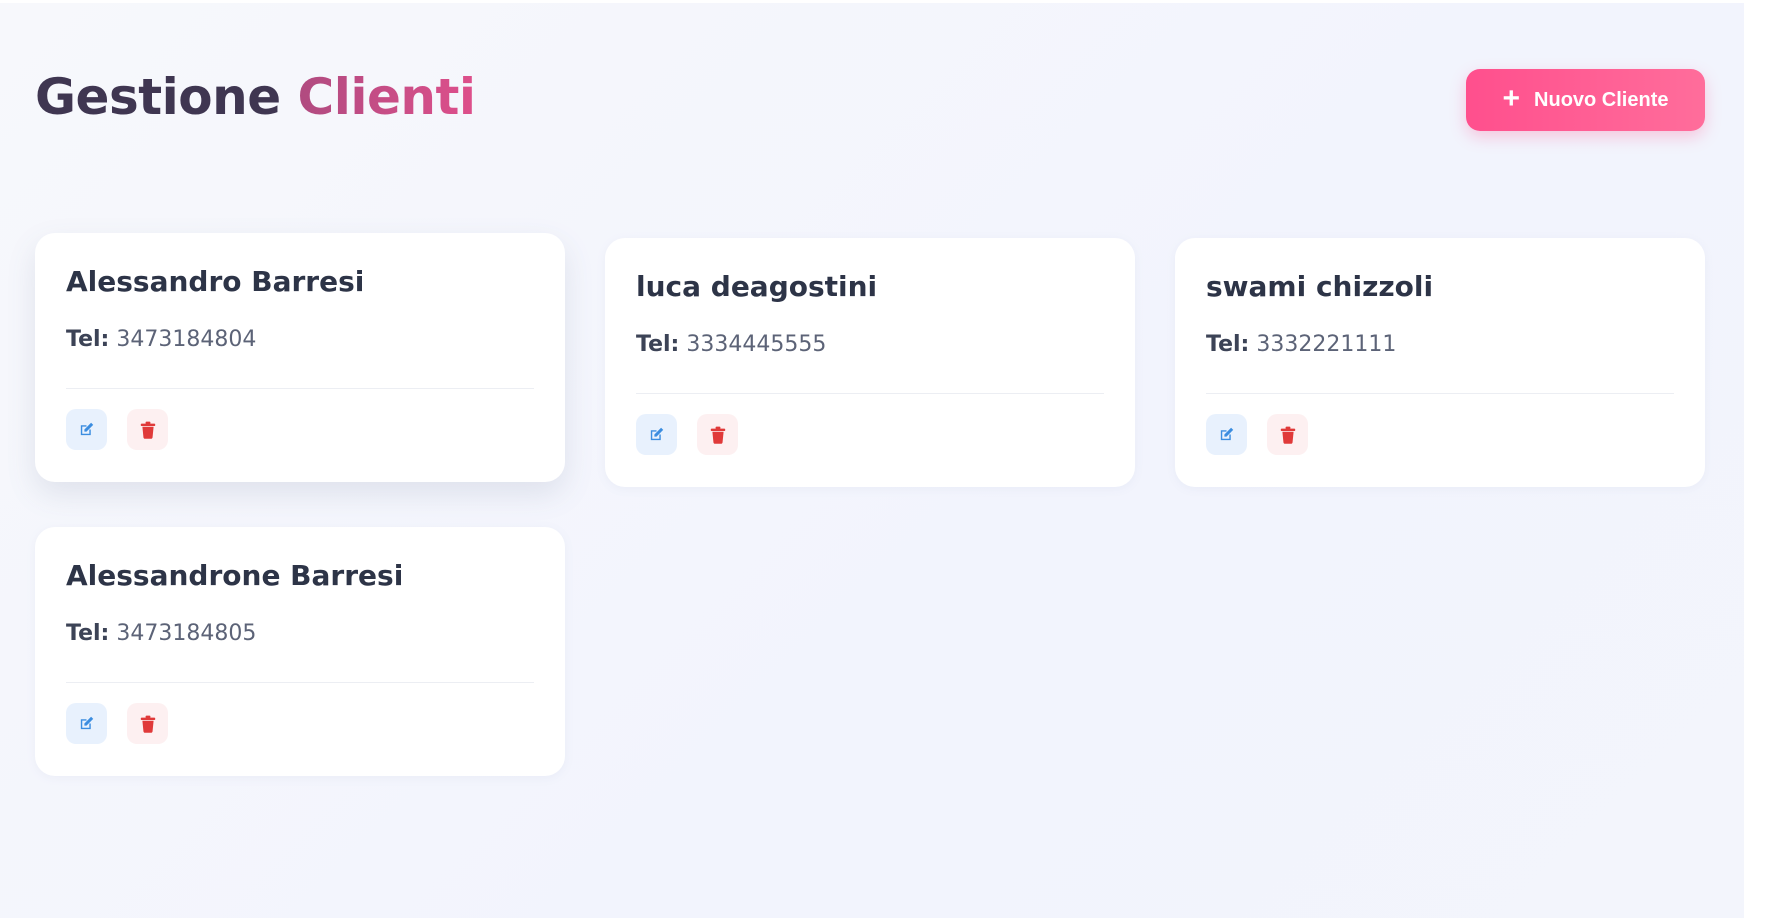  I want to click on client-phone: Tel: 3334445555, so click(731, 344).